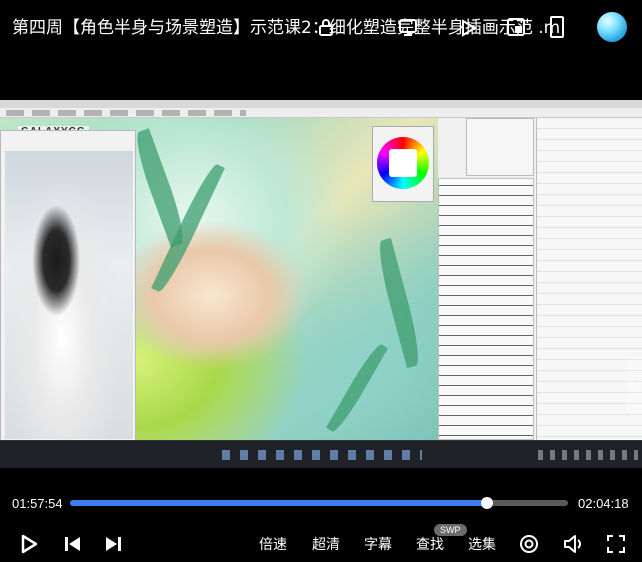 The height and width of the screenshot is (562, 642). I want to click on app-titlebar, so click(321, 104).